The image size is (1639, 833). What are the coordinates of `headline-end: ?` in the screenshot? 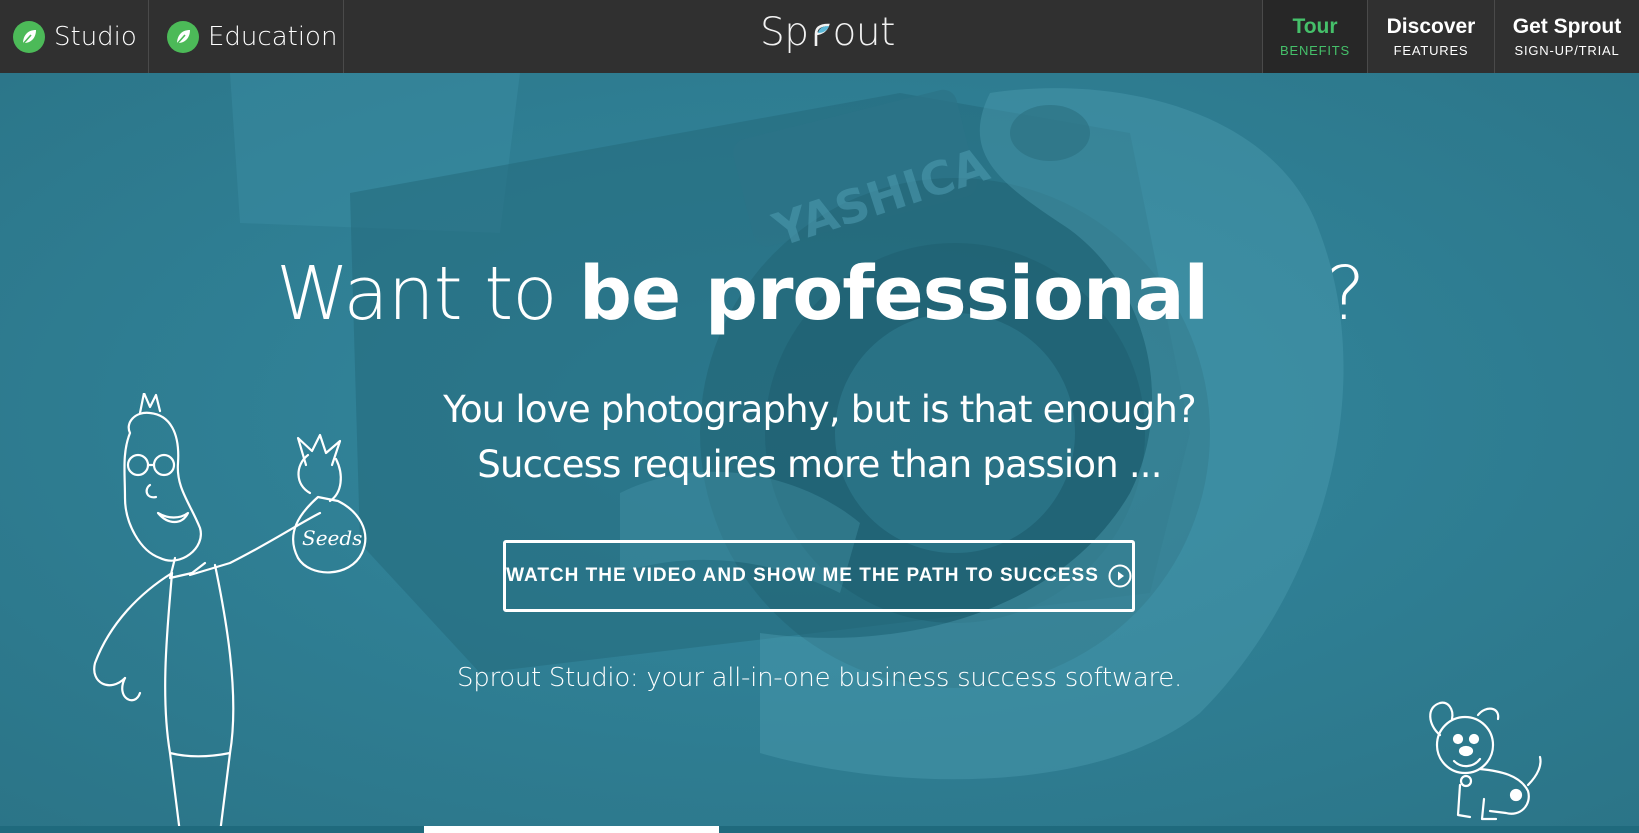 It's located at (1345, 294).